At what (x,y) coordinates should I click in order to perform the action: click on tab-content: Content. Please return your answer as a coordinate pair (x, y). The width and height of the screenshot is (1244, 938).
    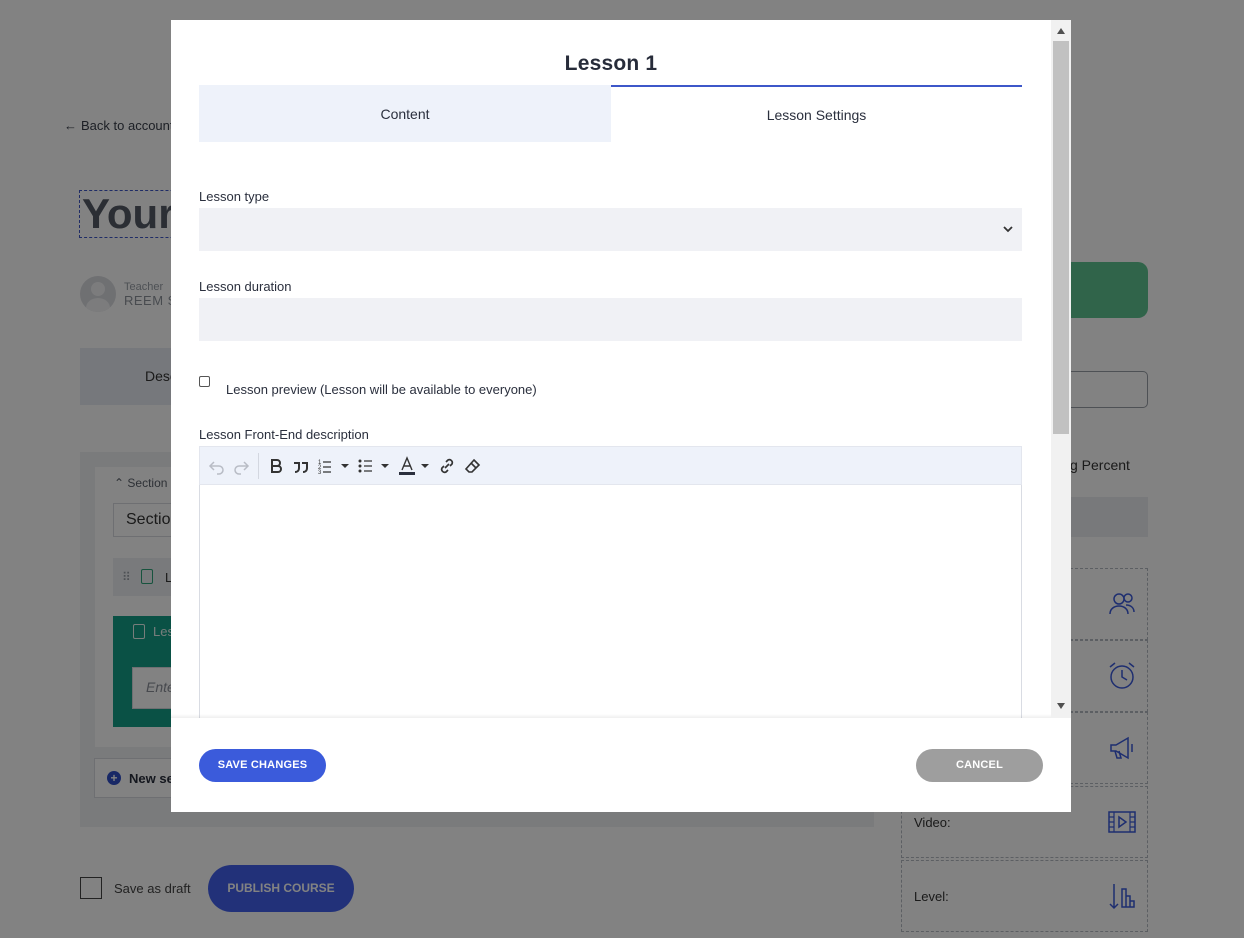
    Looking at the image, I should click on (405, 113).